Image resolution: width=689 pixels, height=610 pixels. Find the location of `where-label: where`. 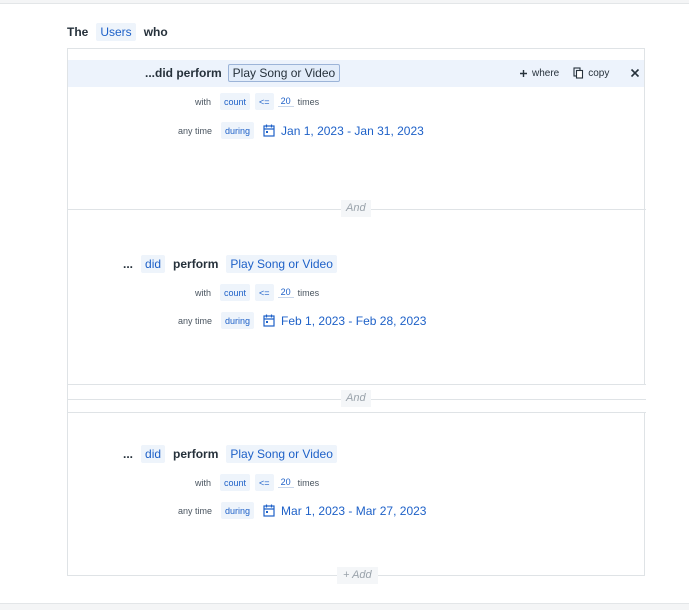

where-label: where is located at coordinates (546, 73).